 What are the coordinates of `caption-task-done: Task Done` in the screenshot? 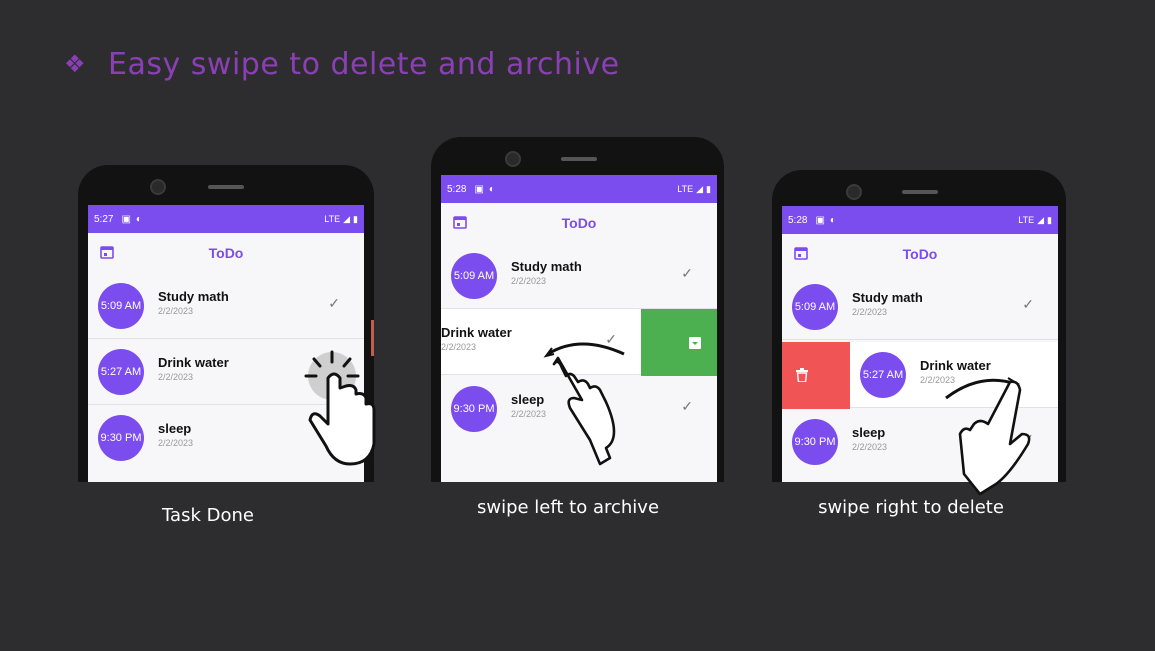 It's located at (208, 515).